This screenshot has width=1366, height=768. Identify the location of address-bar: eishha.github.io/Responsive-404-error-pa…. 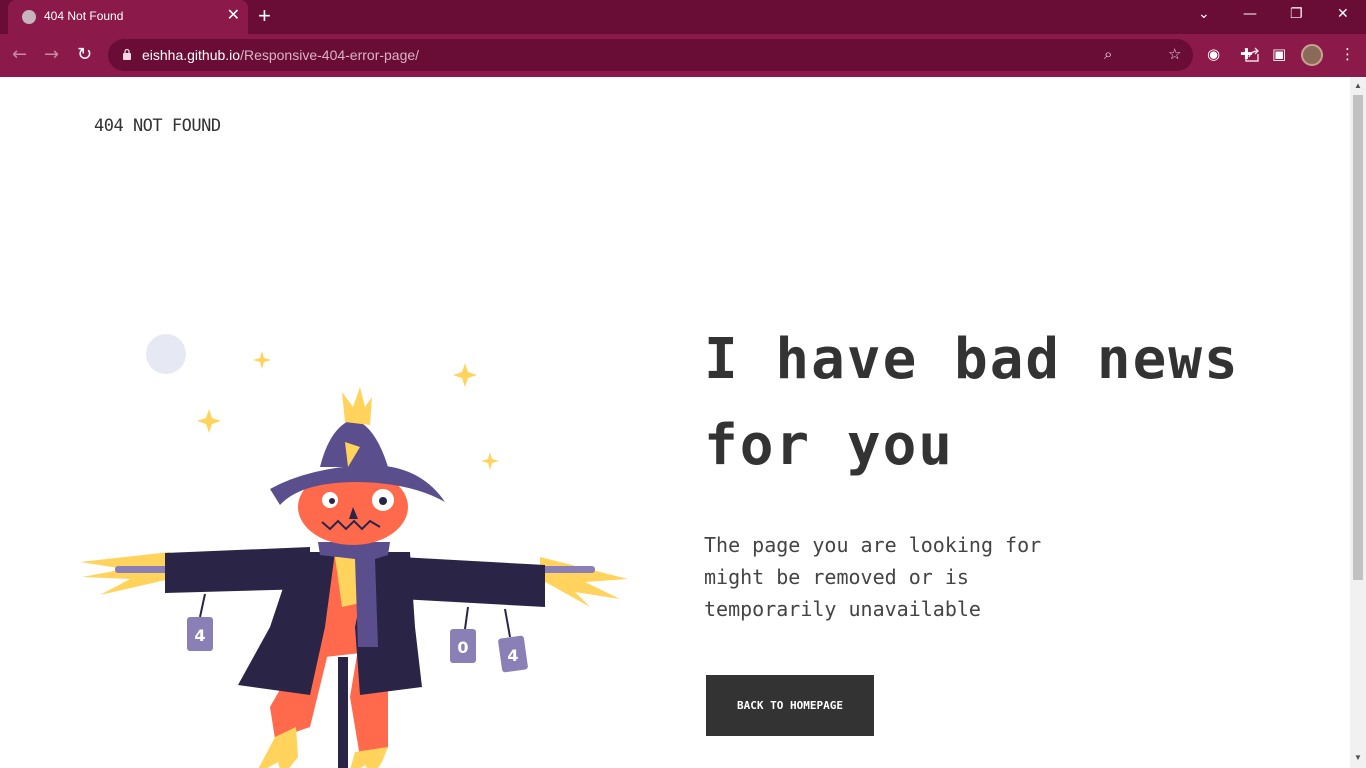
(688, 55).